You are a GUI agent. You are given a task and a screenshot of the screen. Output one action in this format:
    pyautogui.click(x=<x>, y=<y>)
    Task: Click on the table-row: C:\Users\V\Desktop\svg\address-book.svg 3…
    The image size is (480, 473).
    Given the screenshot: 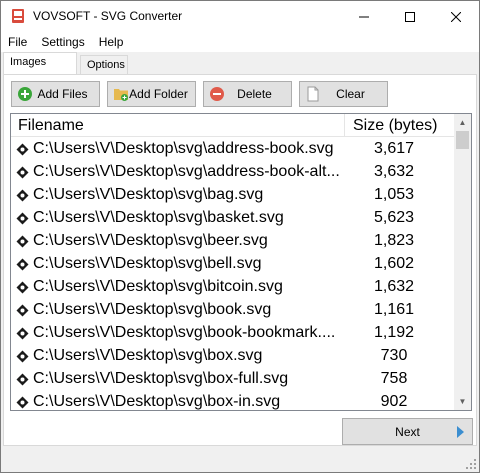 What is the action you would take?
    pyautogui.click(x=232, y=149)
    